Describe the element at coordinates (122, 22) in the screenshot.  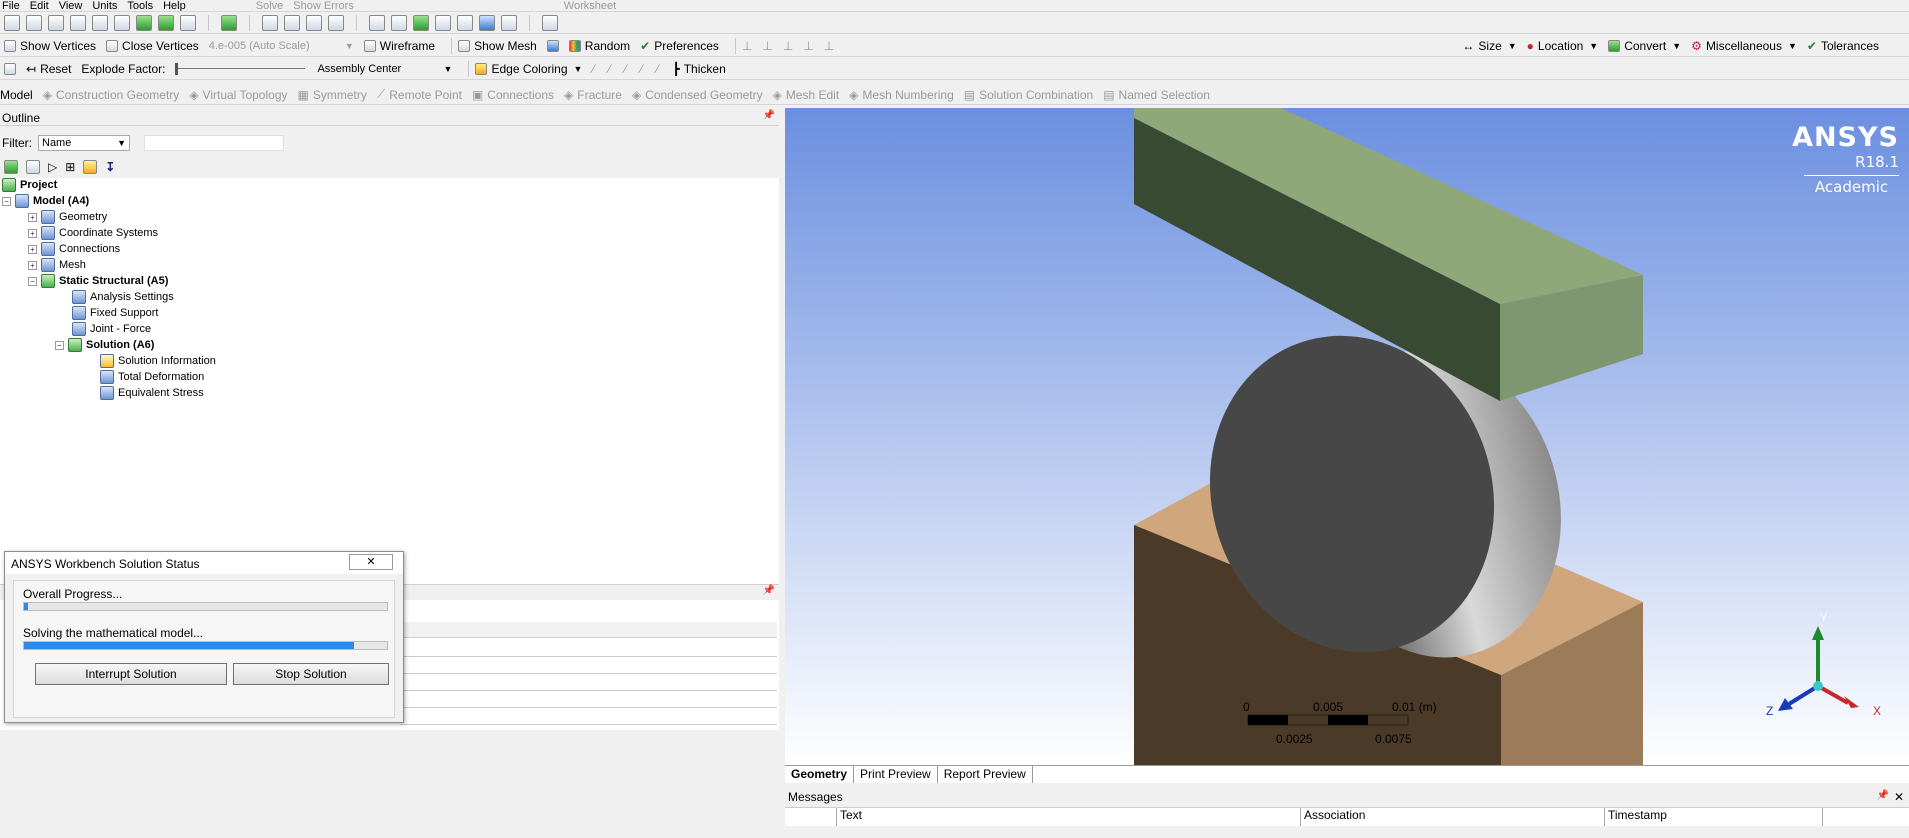
I see `body-select-icon` at that location.